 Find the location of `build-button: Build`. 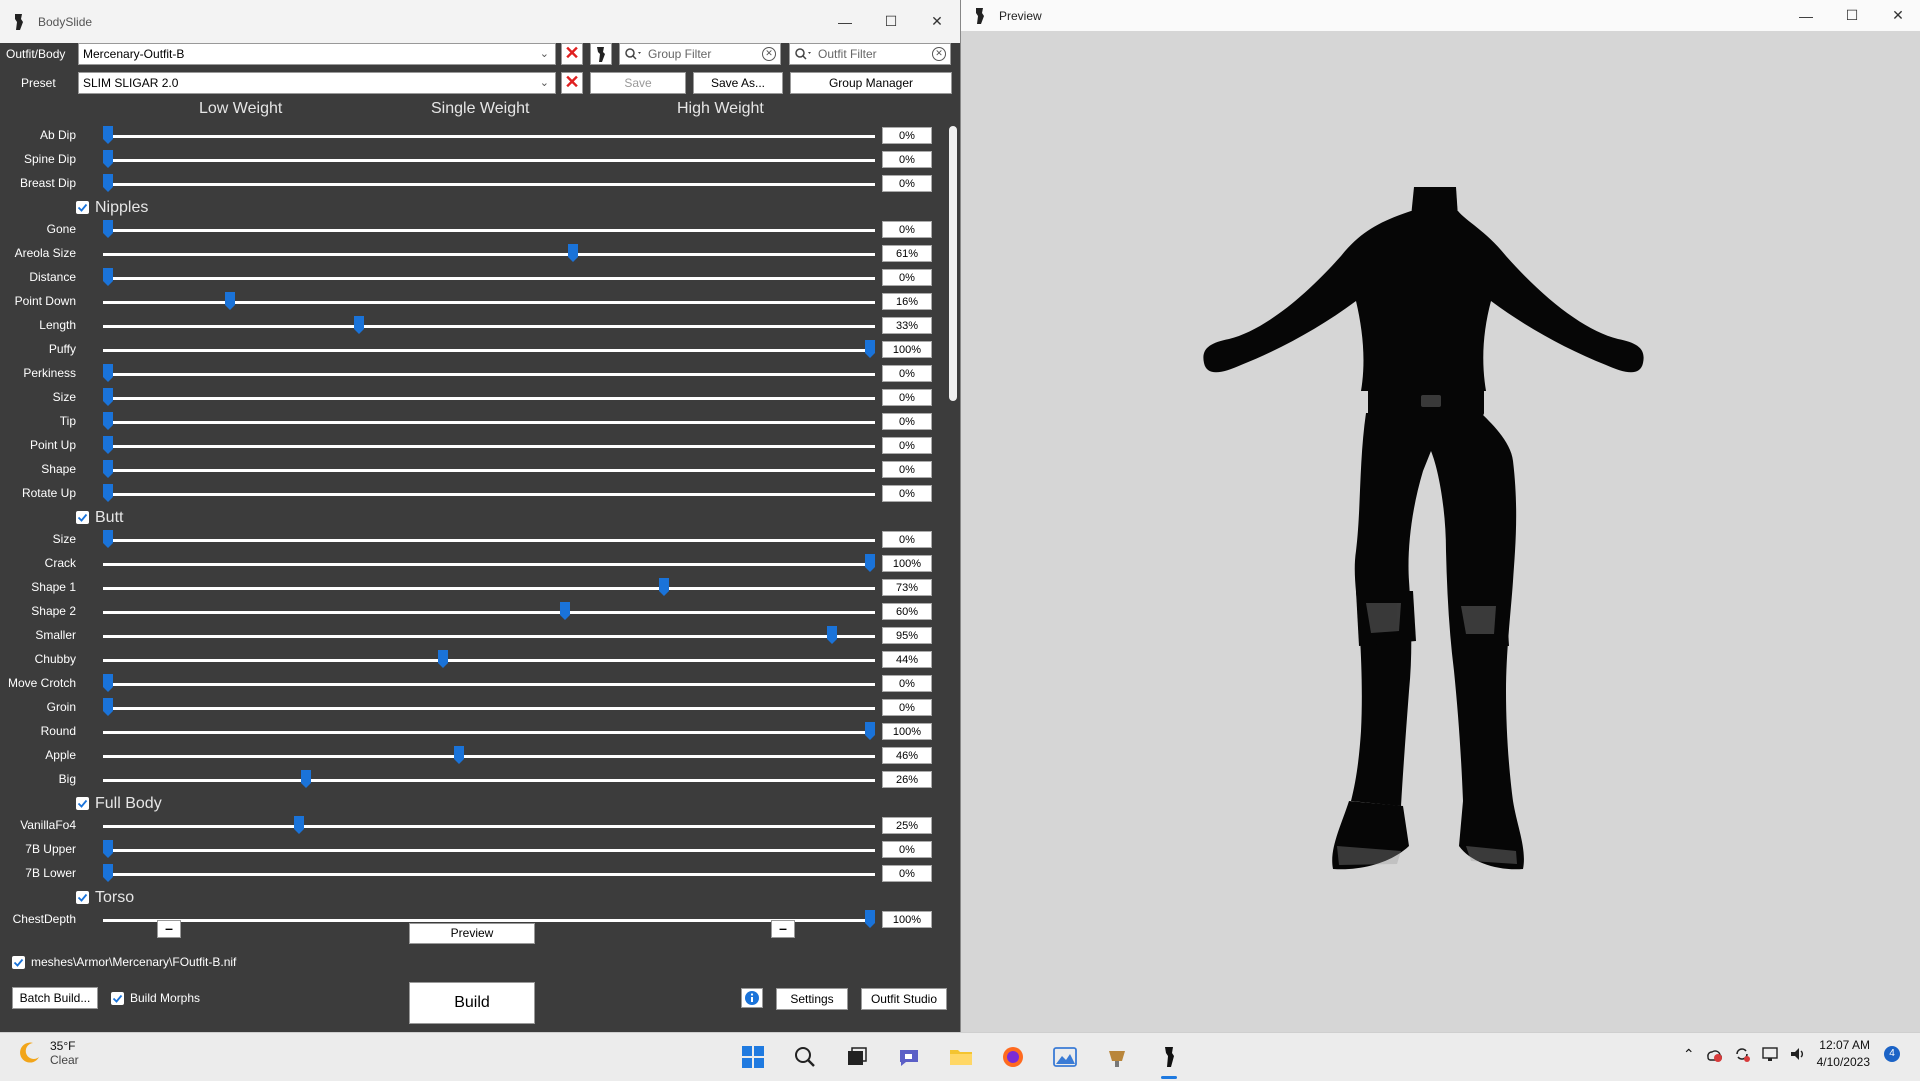

build-button: Build is located at coordinates (472, 1003).